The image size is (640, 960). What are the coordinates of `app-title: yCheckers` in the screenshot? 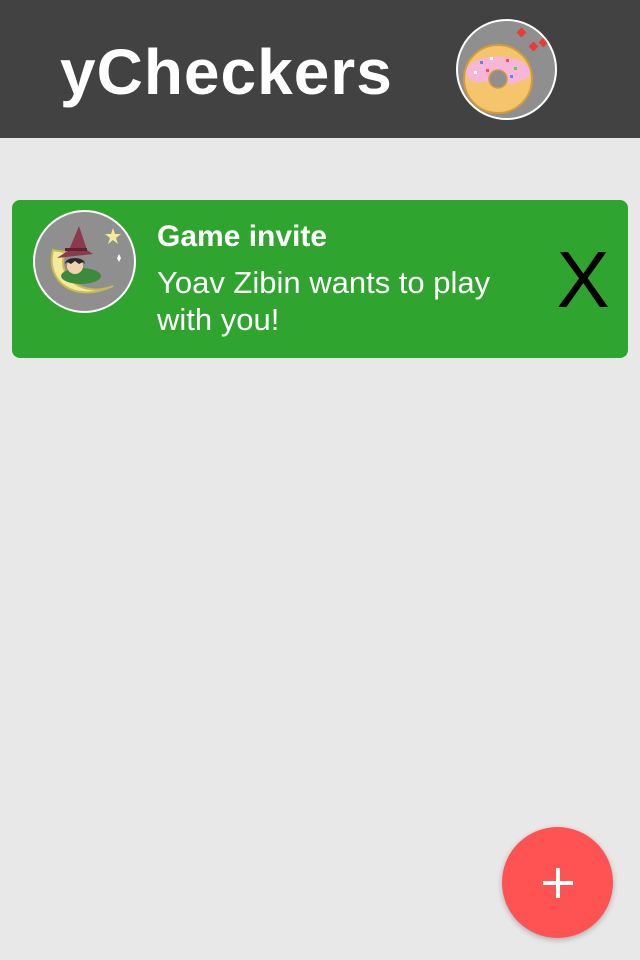 It's located at (226, 72).